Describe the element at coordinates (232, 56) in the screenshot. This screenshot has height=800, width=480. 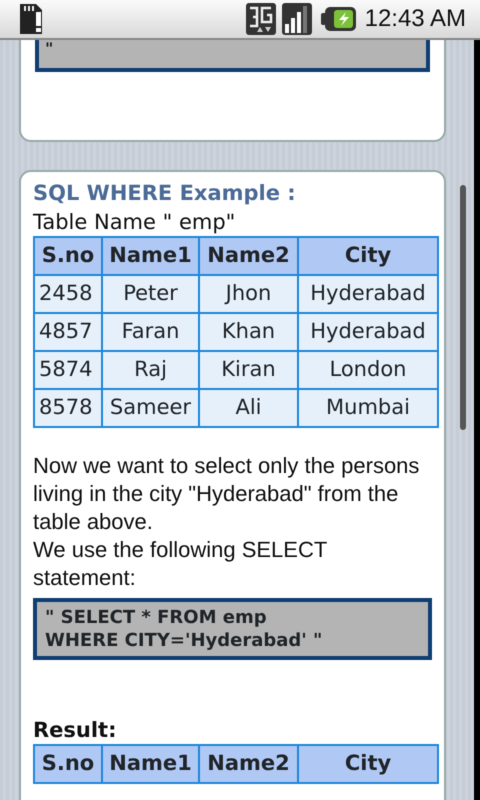
I see `code-block: "` at that location.